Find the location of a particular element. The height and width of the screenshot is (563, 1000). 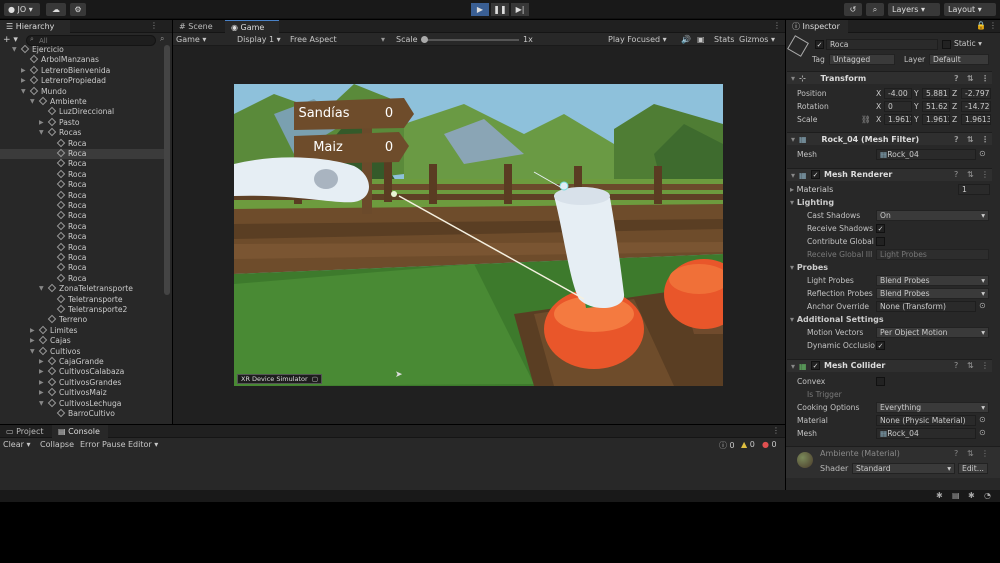

layer-dropdown: Default is located at coordinates (959, 59).